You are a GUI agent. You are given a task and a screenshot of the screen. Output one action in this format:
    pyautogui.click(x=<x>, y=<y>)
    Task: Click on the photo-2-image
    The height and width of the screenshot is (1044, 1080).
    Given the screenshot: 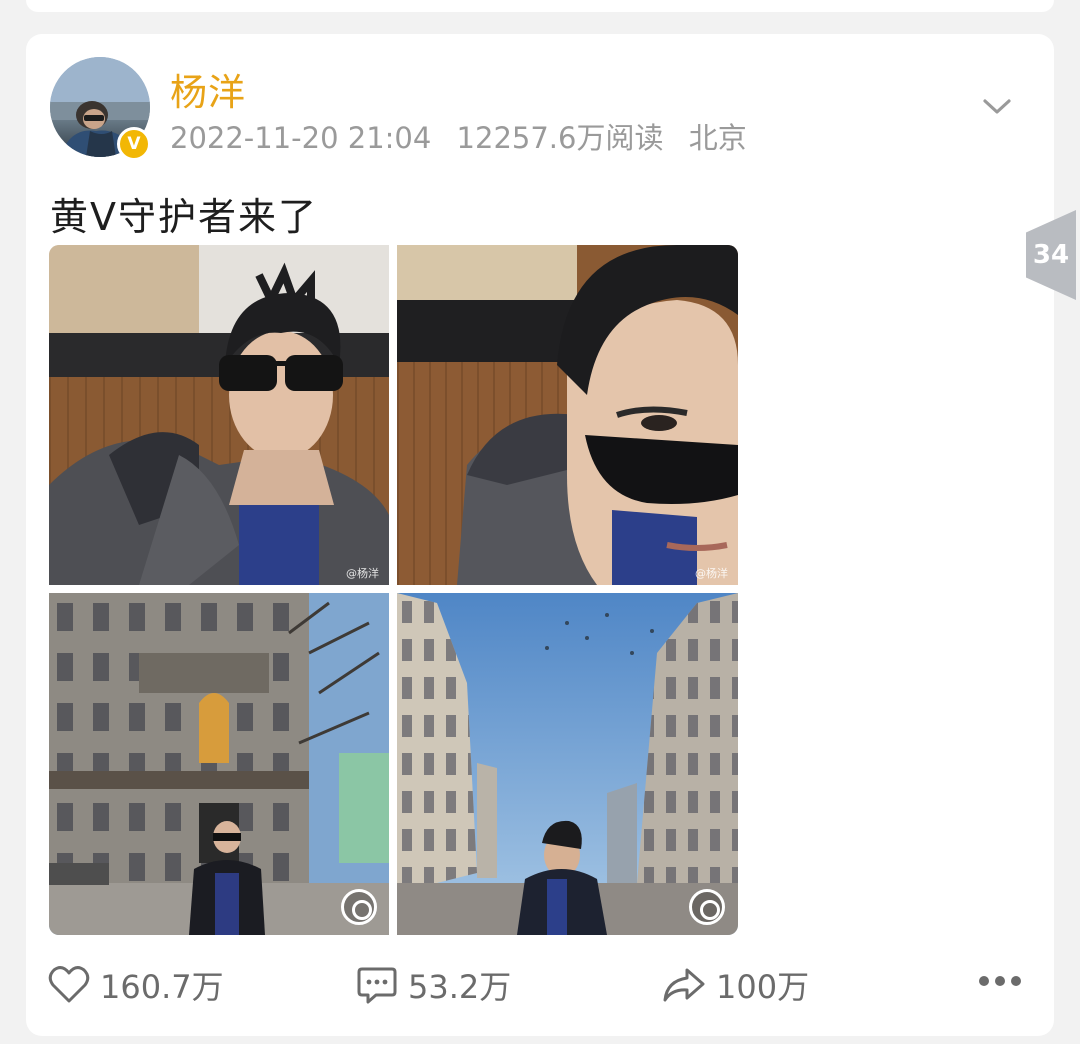 What is the action you would take?
    pyautogui.click(x=567, y=415)
    